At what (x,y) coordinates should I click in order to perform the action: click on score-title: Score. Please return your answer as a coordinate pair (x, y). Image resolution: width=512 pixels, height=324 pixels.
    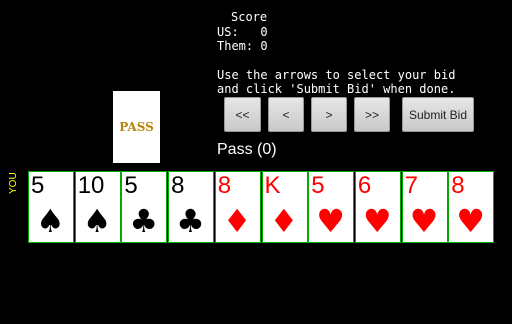
    Looking at the image, I should click on (249, 17).